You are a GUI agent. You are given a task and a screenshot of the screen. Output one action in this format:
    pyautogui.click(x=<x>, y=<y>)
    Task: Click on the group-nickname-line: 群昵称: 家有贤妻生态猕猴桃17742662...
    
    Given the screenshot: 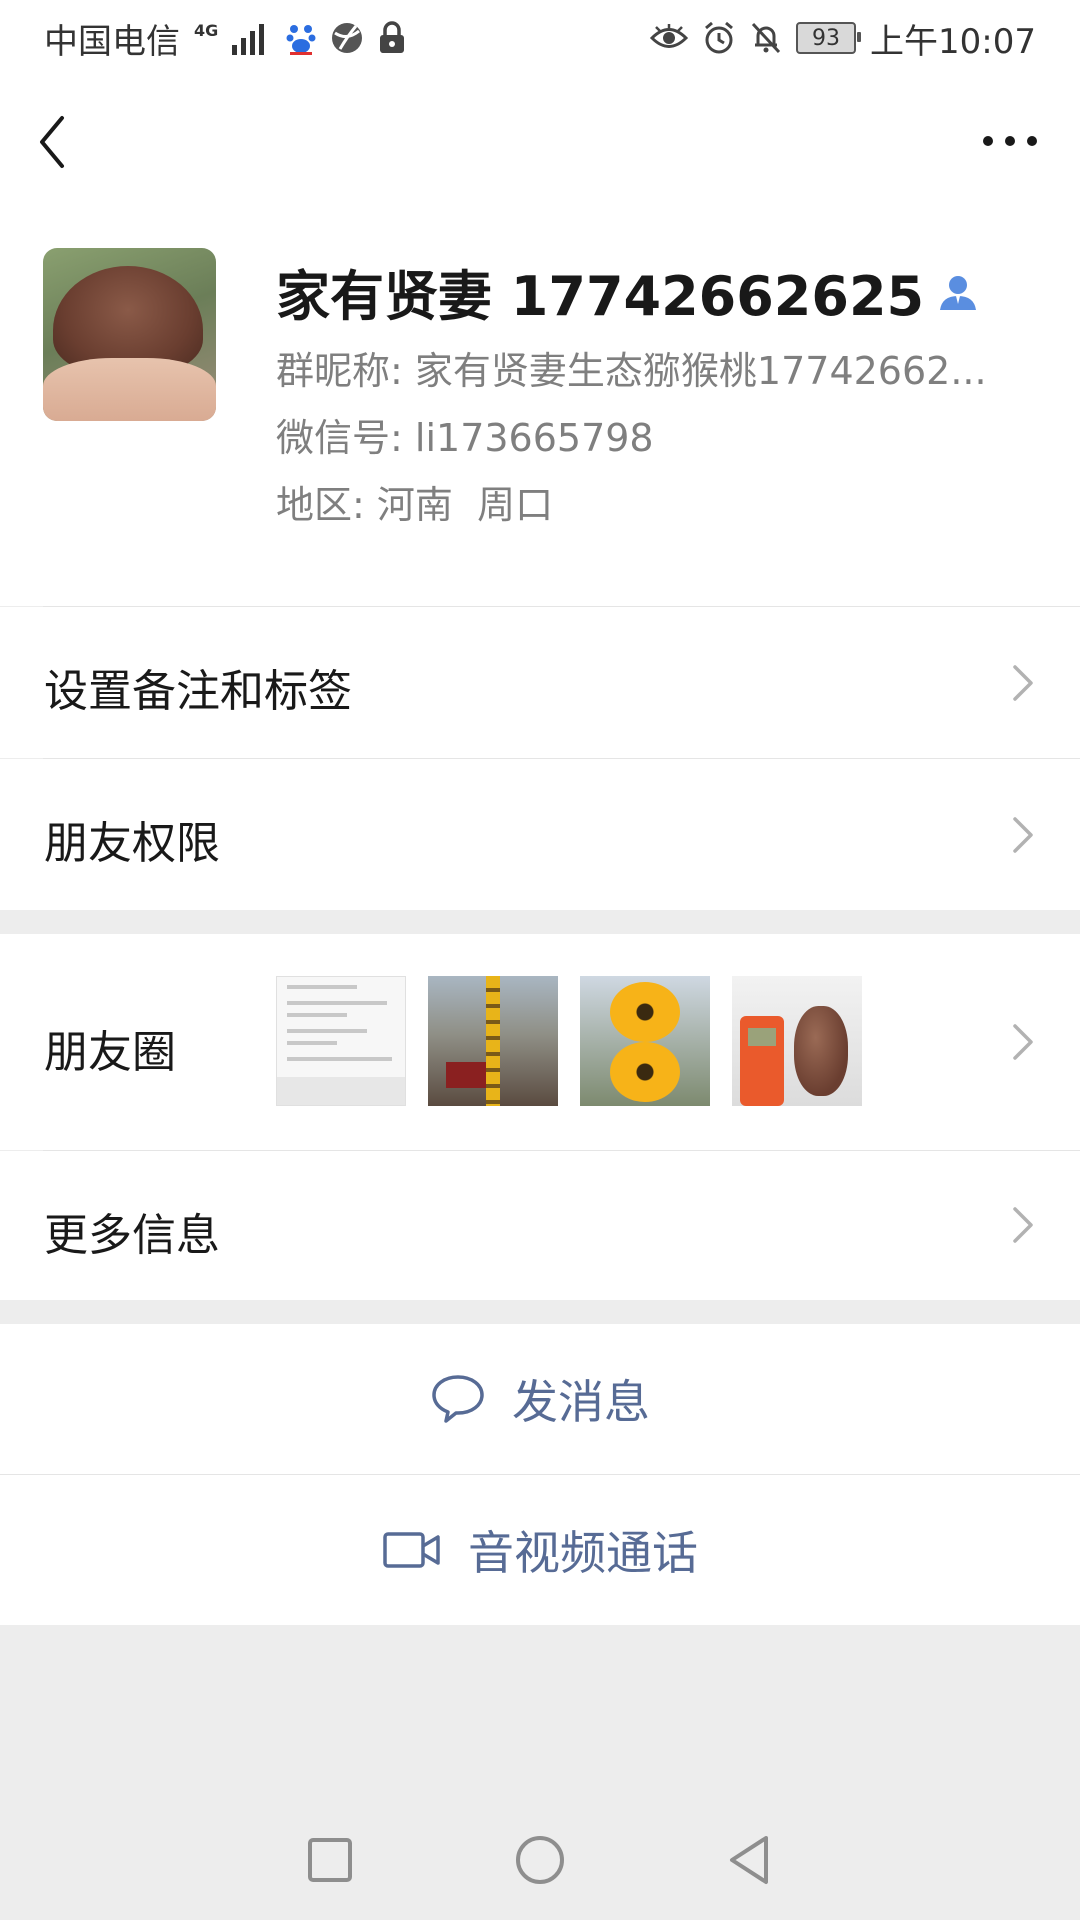 What is the action you would take?
    pyautogui.click(x=631, y=367)
    